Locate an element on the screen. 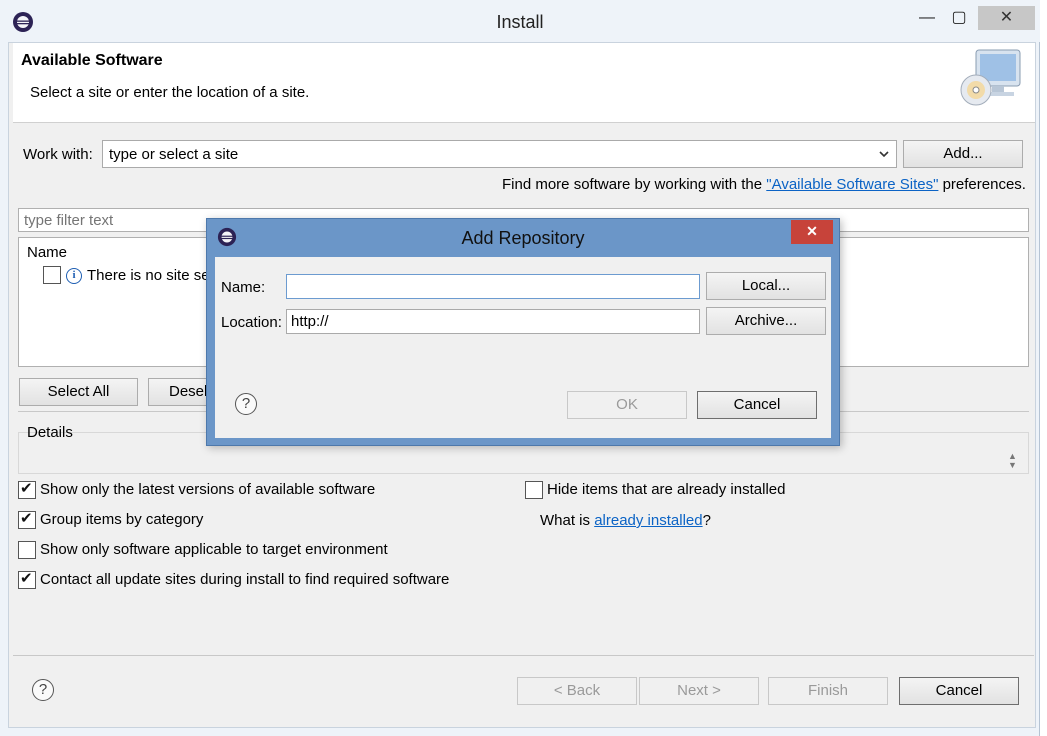 This screenshot has height=736, width=1047. back-button: < Back is located at coordinates (577, 691).